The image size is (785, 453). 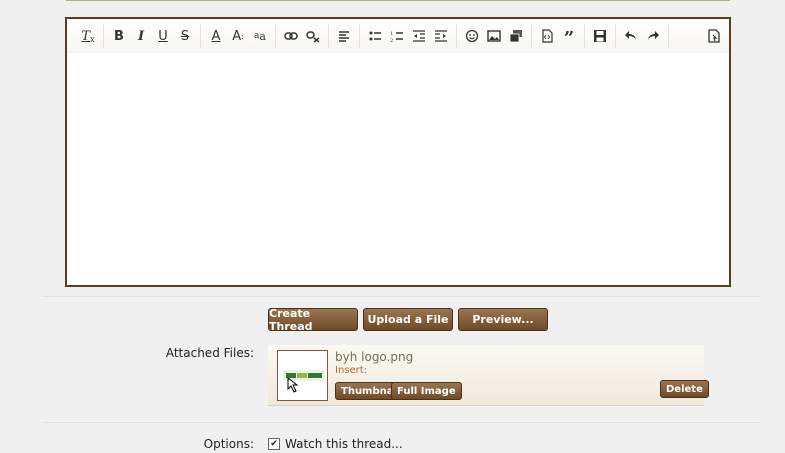 I want to click on editor-toolbar: Tx B I U S A A: a a 1 2”, so click(x=398, y=36).